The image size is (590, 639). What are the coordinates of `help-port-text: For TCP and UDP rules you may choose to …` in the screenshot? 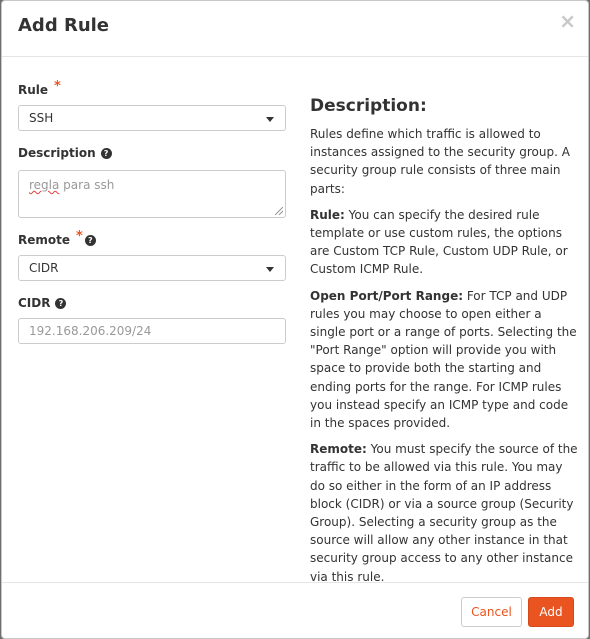 It's located at (443, 359).